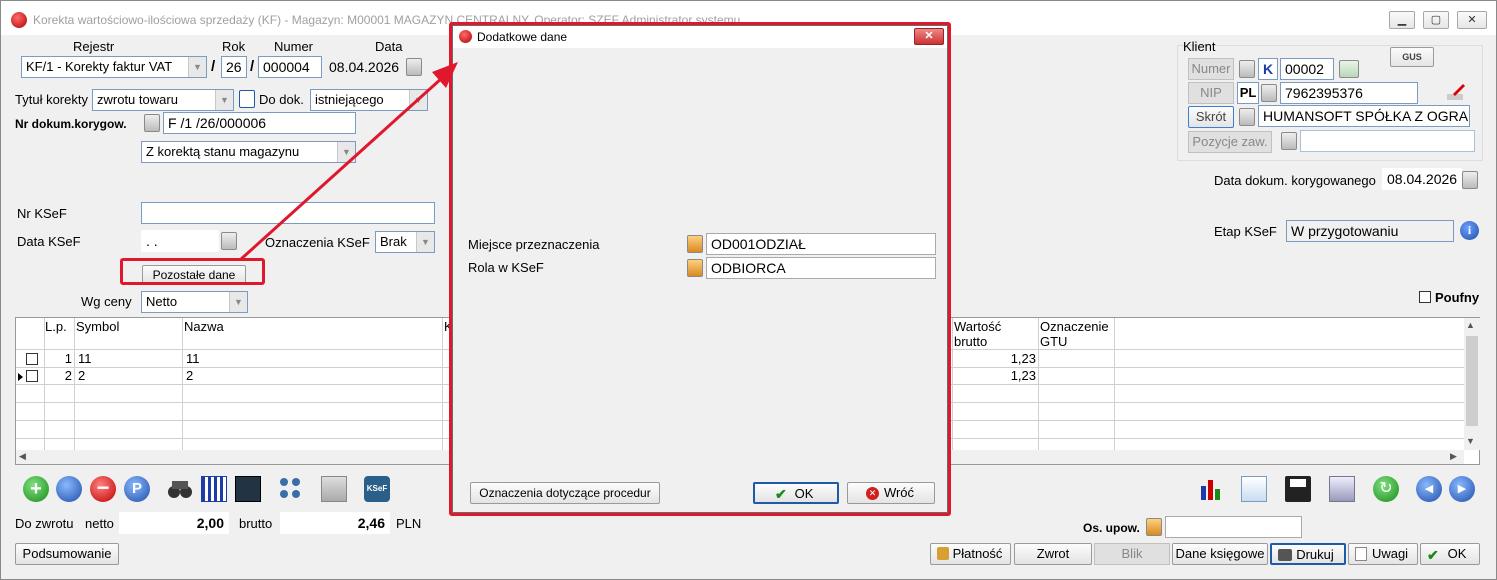 The image size is (1497, 580). Describe the element at coordinates (341, 169) in the screenshot. I see `arrow-line` at that location.